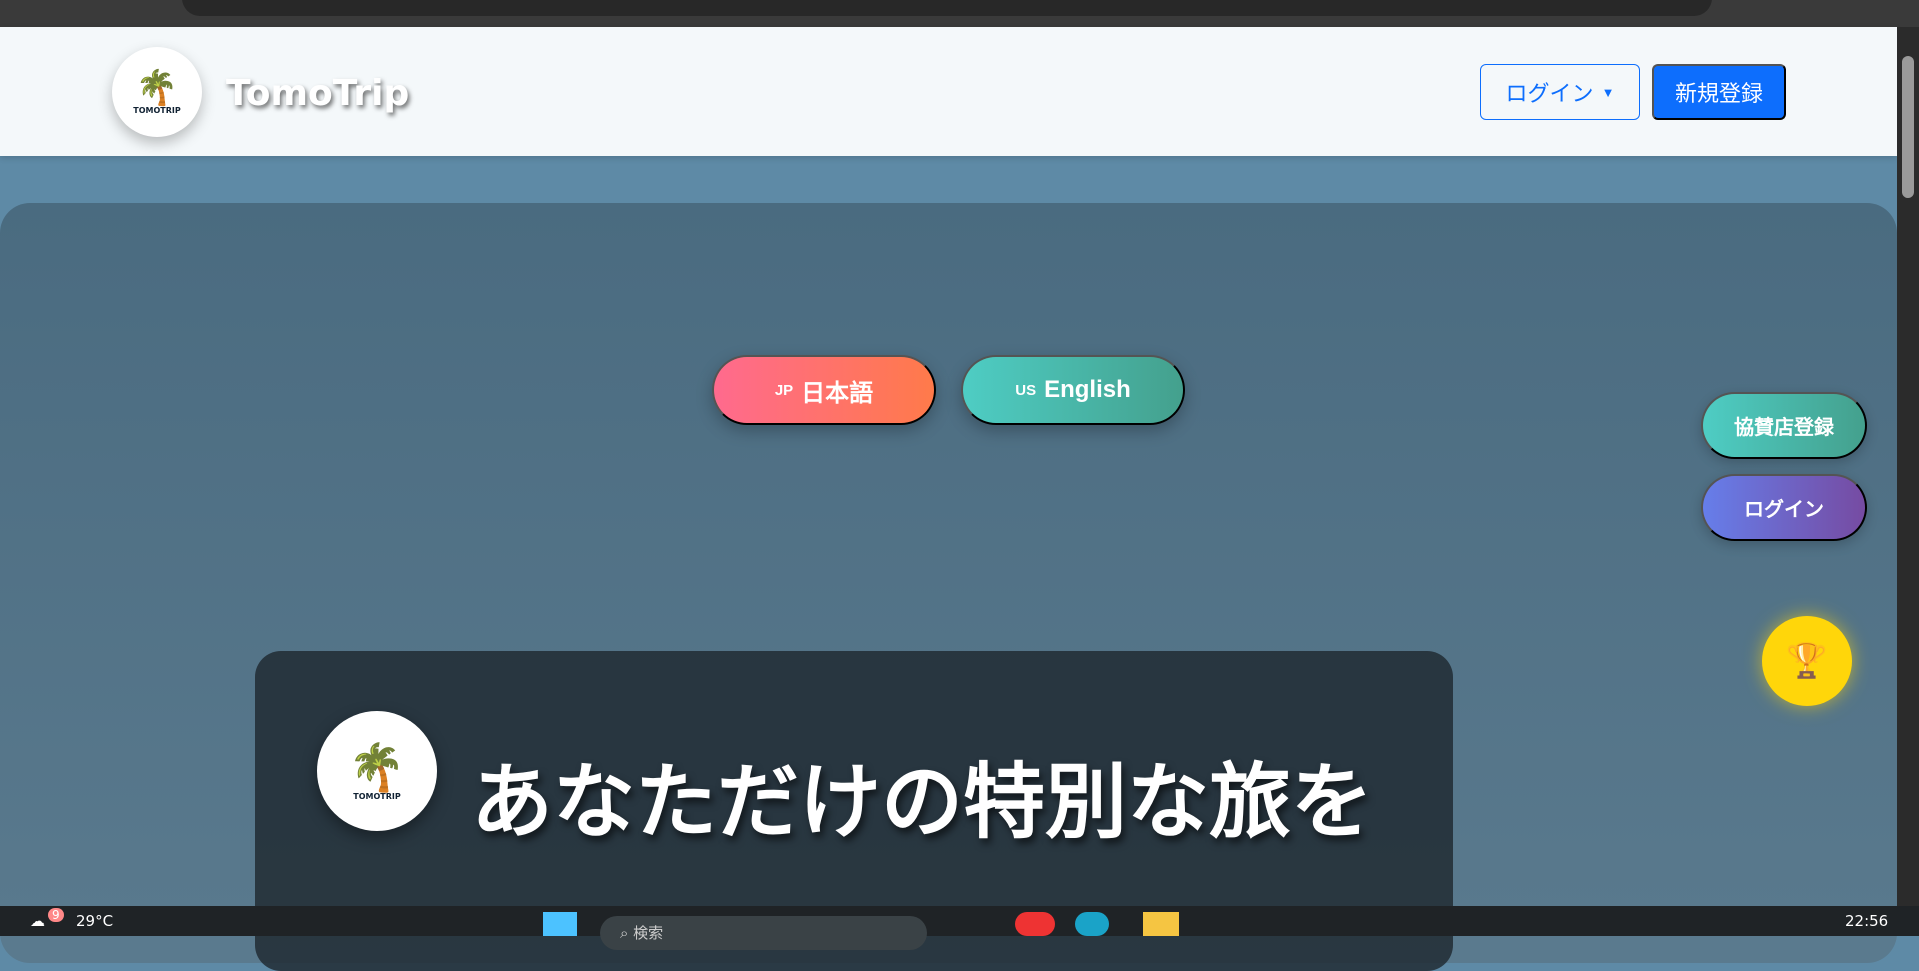  I want to click on jp-label: 日本語, so click(837, 393).